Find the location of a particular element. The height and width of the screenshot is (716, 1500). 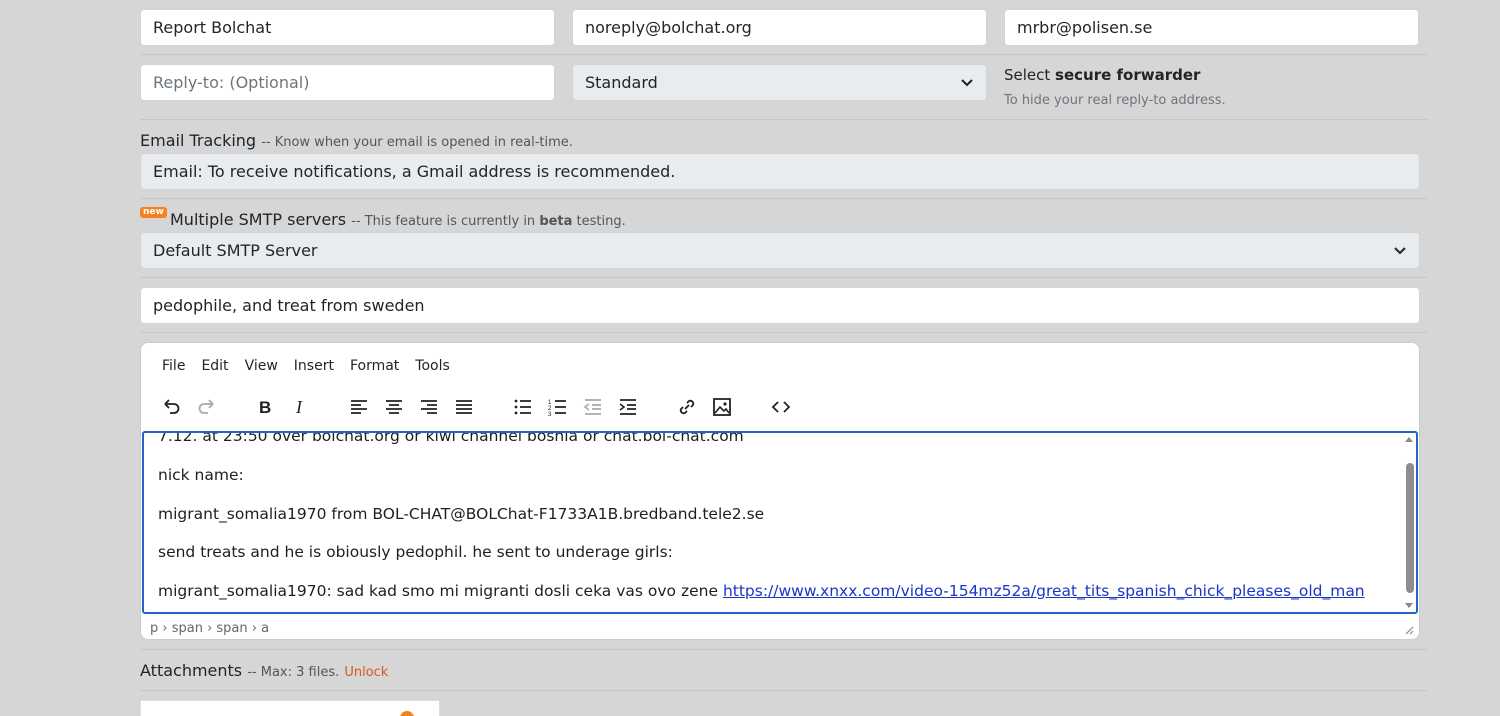

content-line: nick name: is located at coordinates (201, 475).